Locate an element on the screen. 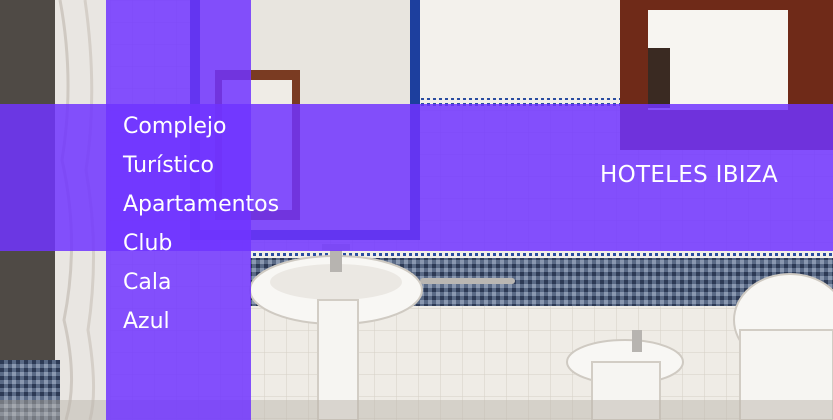 The width and height of the screenshot is (833, 420). hotel-name-line: Apartamentos is located at coordinates (201, 204).